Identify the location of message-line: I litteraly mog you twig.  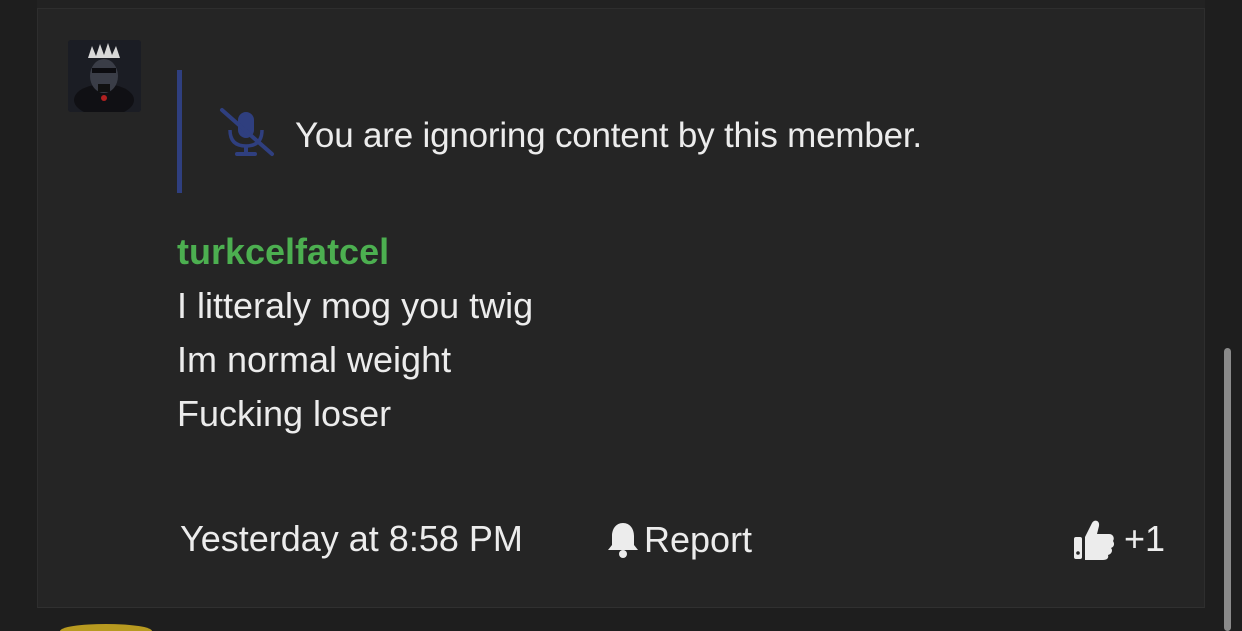
(355, 305).